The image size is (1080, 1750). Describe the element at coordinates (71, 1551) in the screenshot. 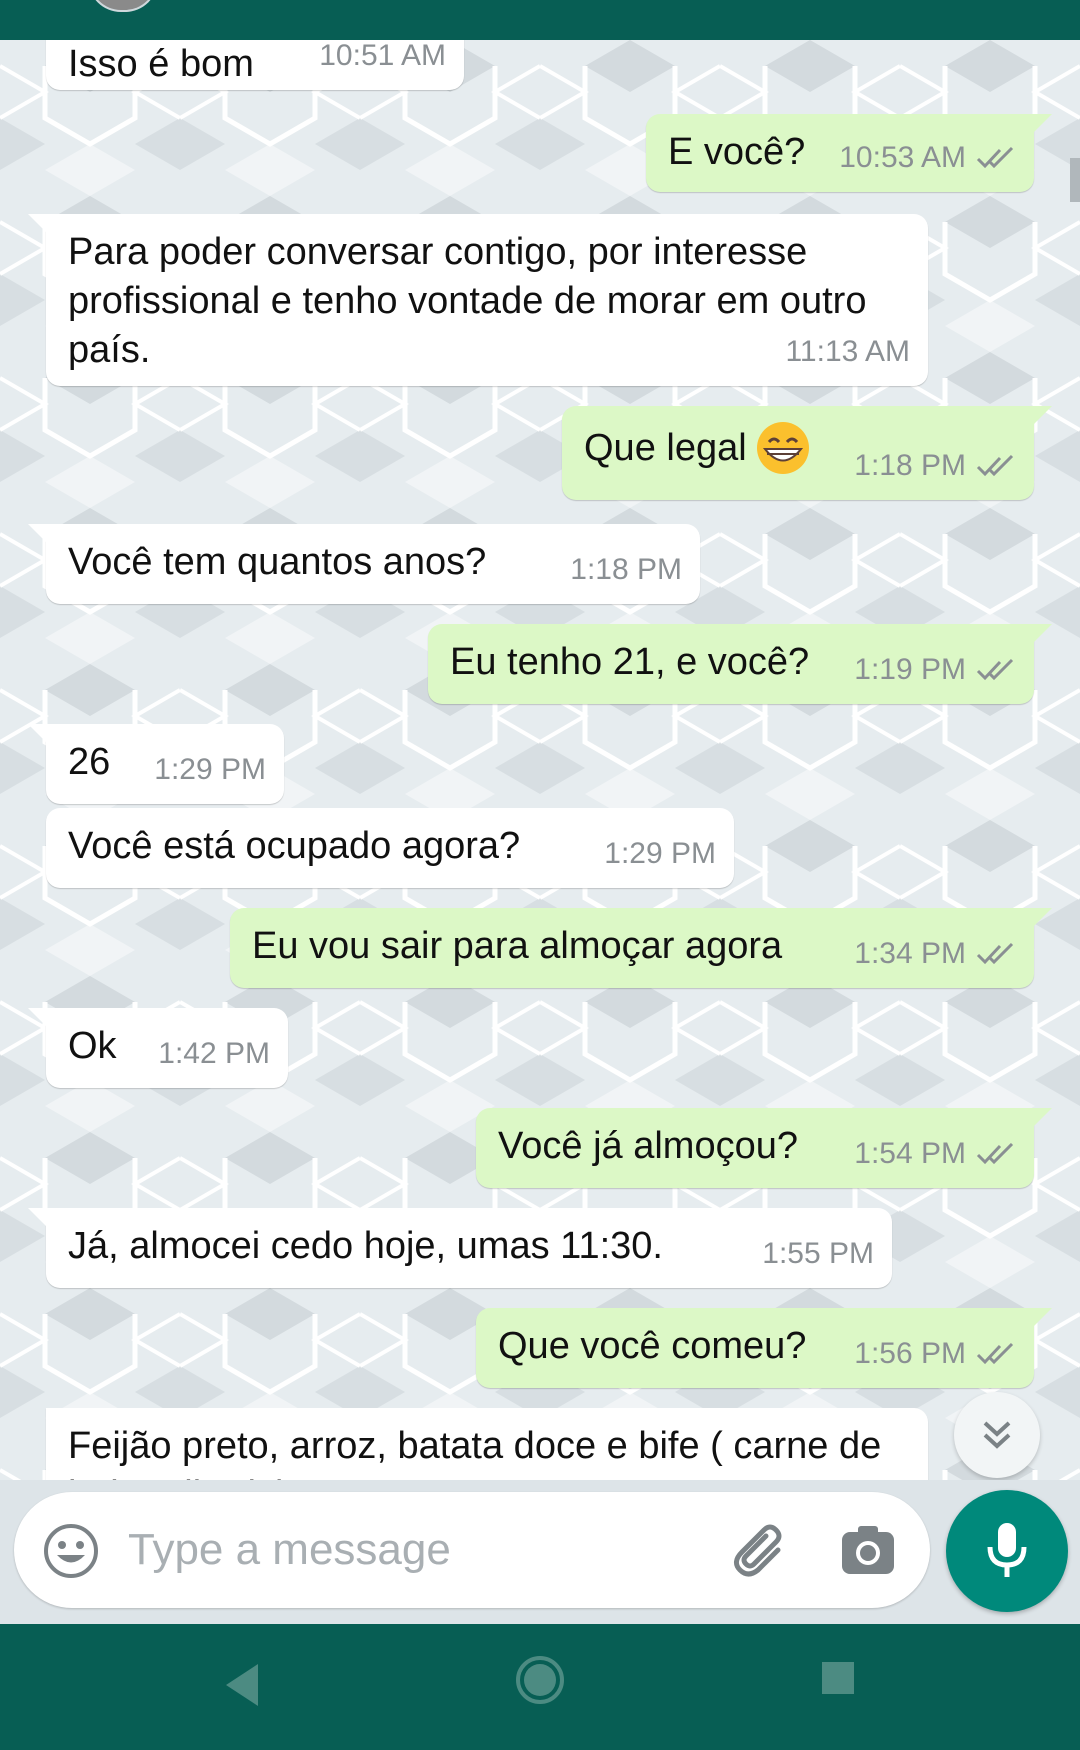

I see `smiley-icon` at that location.